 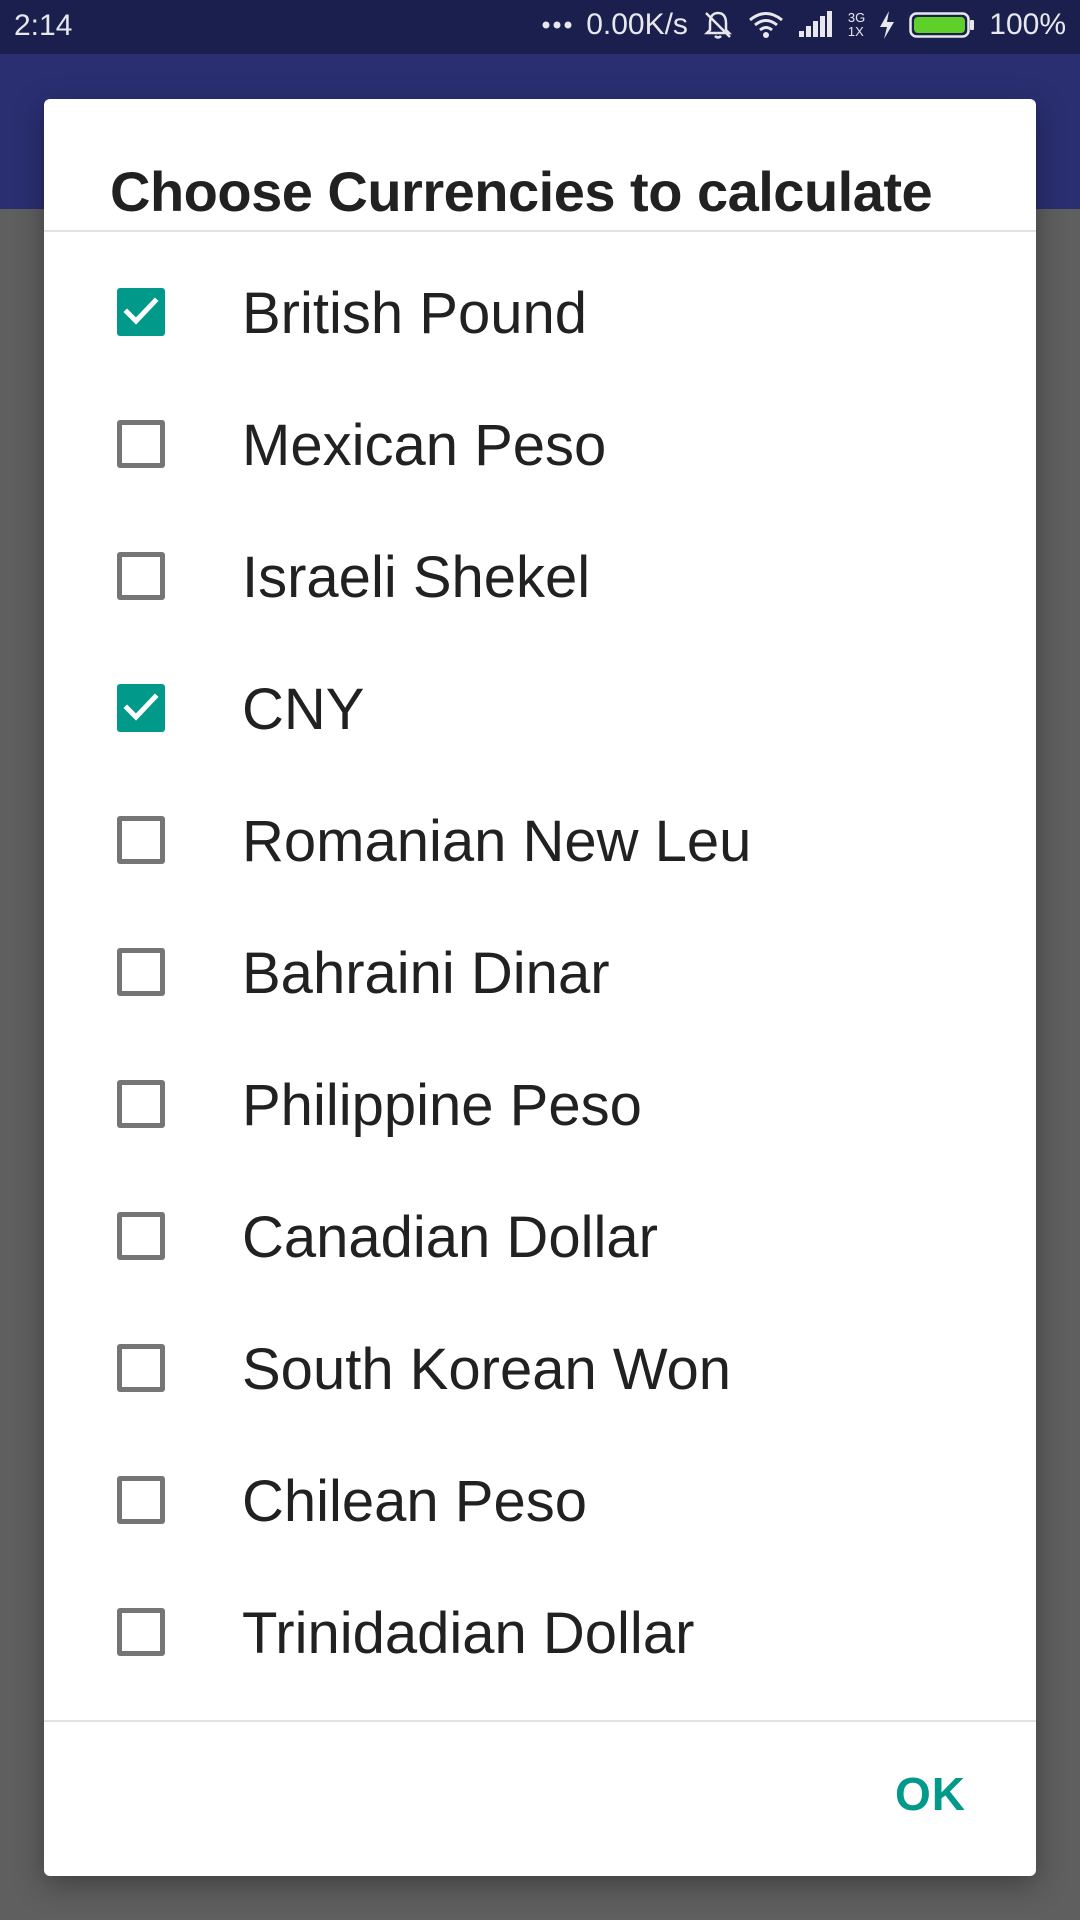 What do you see at coordinates (442, 1105) in the screenshot?
I see `currency-label: Philippine Peso` at bounding box center [442, 1105].